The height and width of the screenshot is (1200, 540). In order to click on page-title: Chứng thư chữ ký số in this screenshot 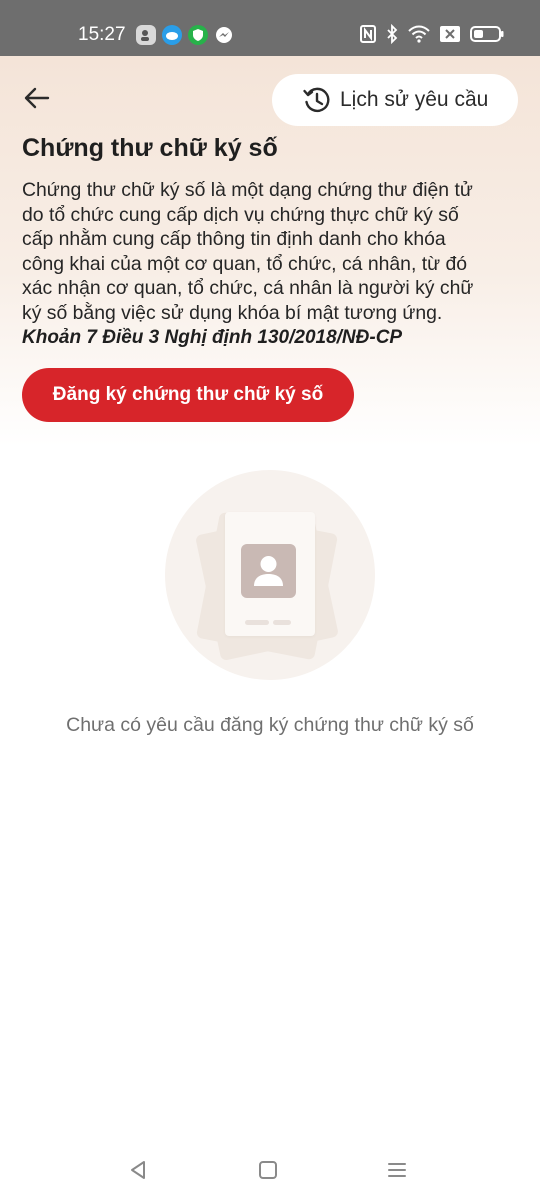, I will do `click(150, 148)`.